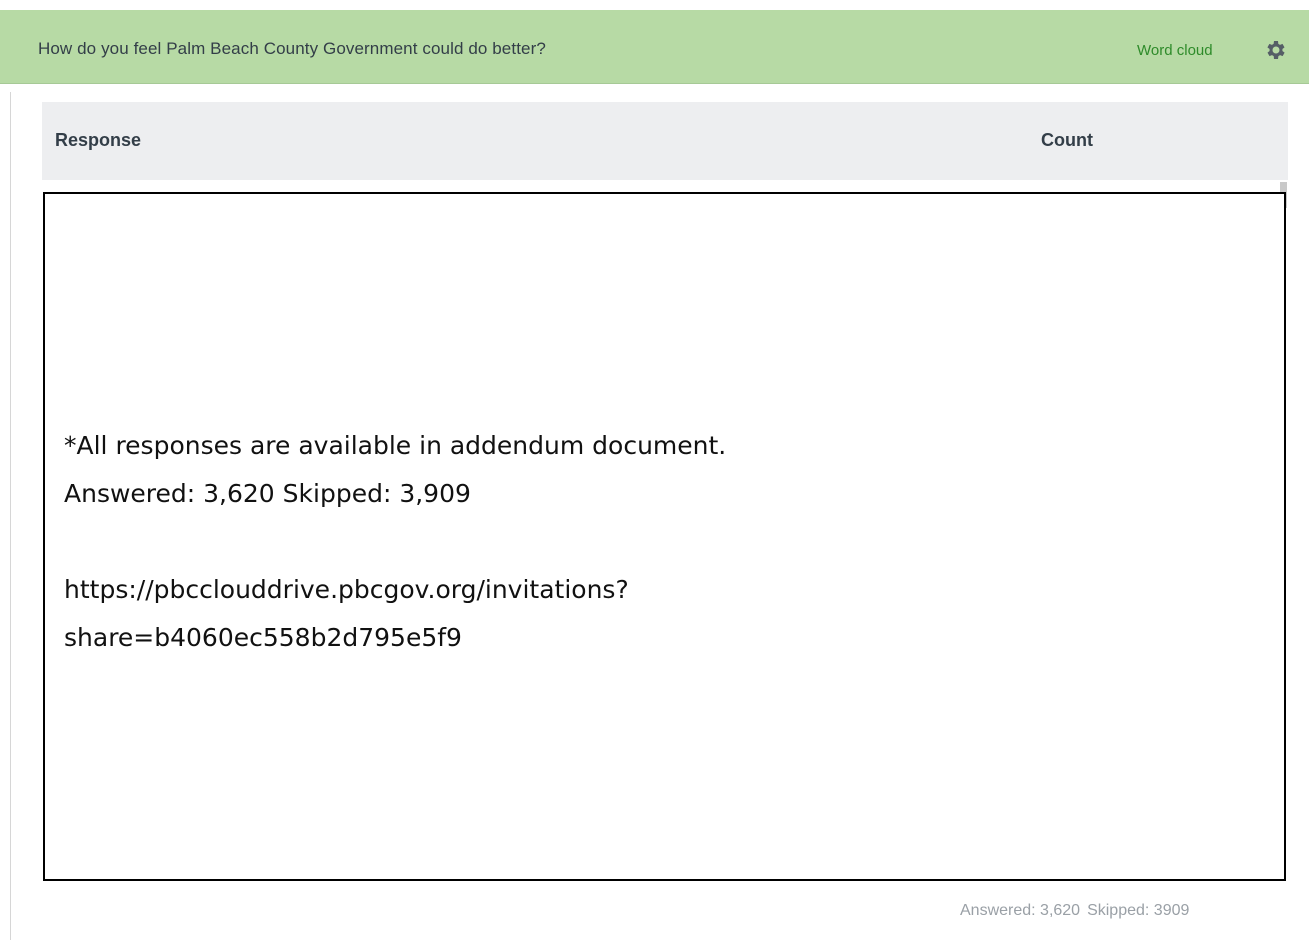  What do you see at coordinates (1138, 910) in the screenshot?
I see `skipped-count: Skipped: 3909` at bounding box center [1138, 910].